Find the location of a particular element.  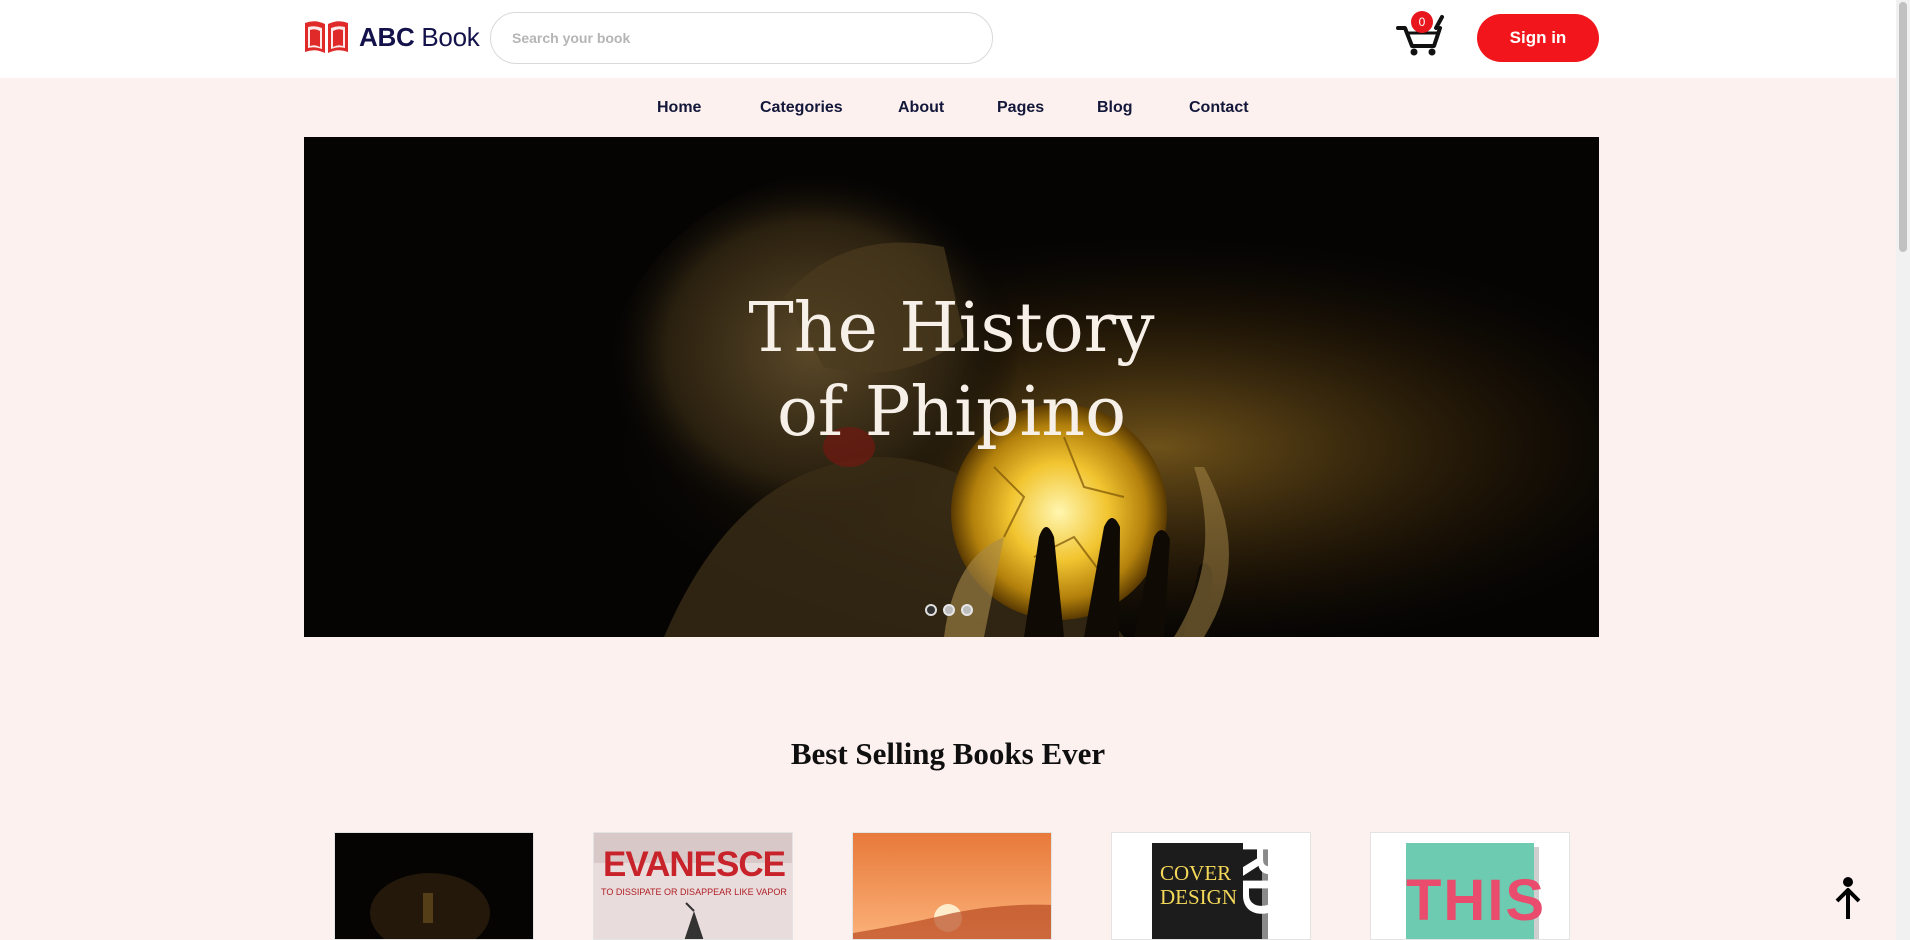

nav-item-contact: Contact is located at coordinates (1219, 108).